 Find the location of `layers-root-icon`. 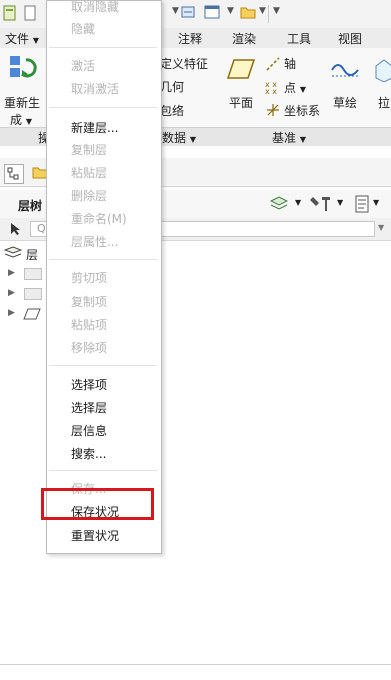

layers-root-icon is located at coordinates (13, 254).